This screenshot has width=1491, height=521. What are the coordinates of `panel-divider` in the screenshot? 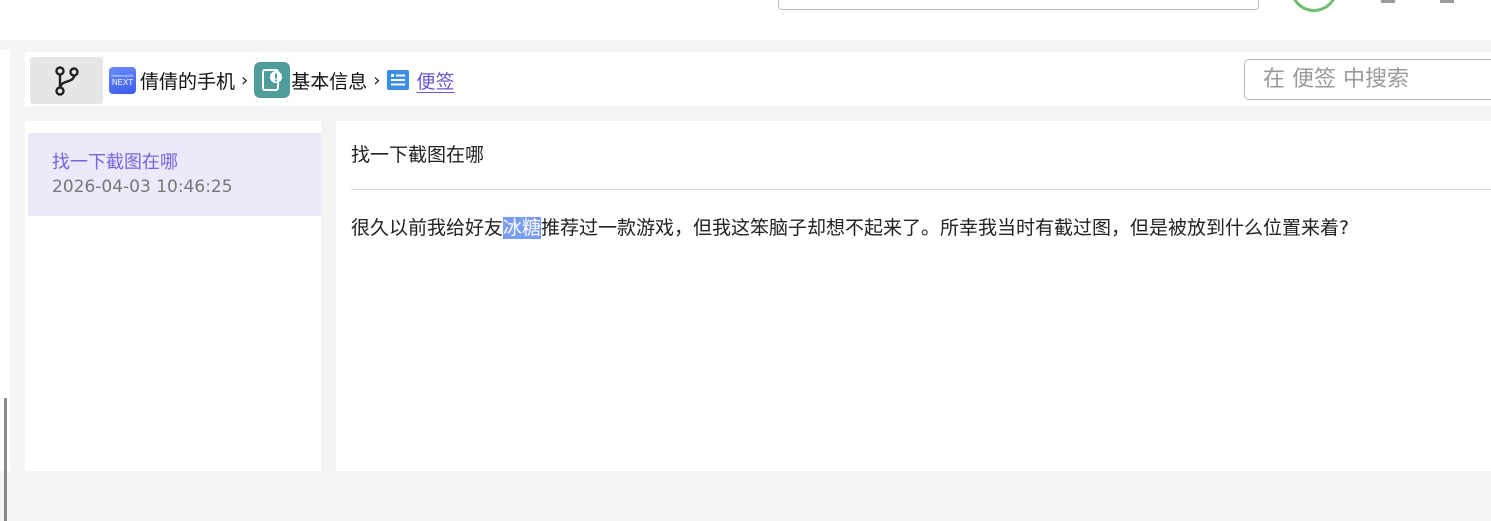 It's located at (328, 296).